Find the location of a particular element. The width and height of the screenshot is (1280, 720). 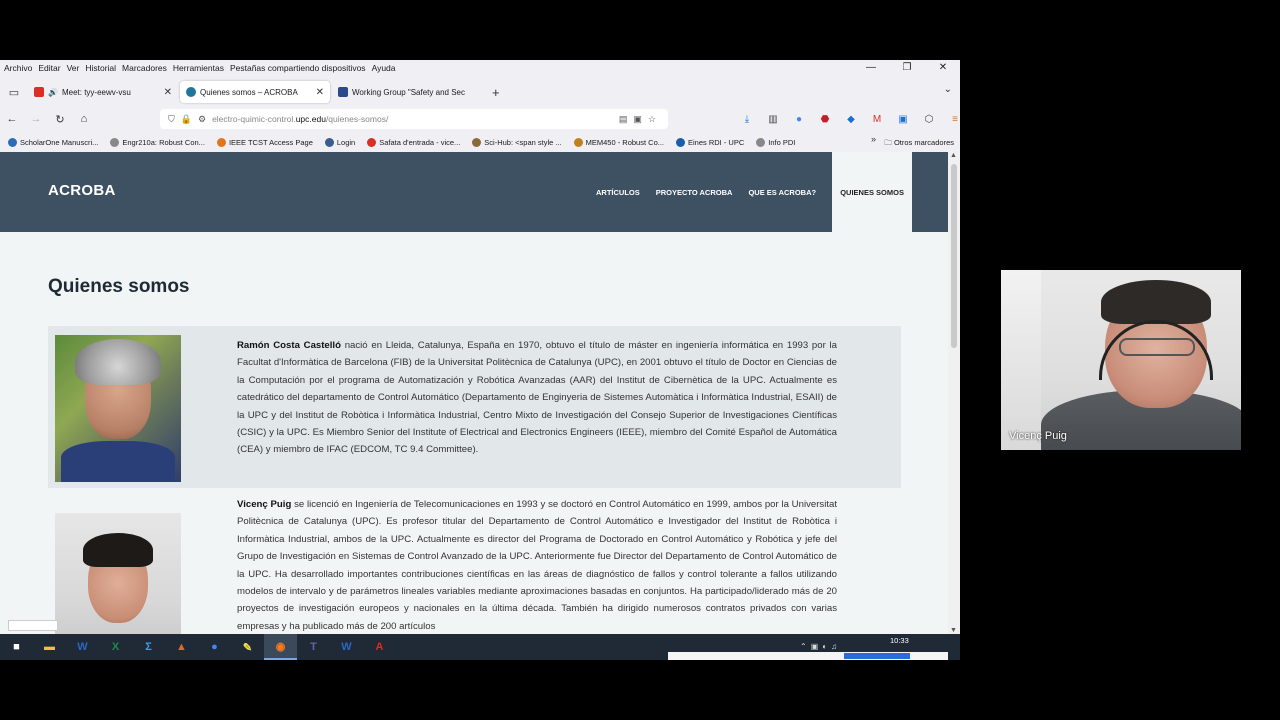

menu-editar: Editar is located at coordinates (49, 68).